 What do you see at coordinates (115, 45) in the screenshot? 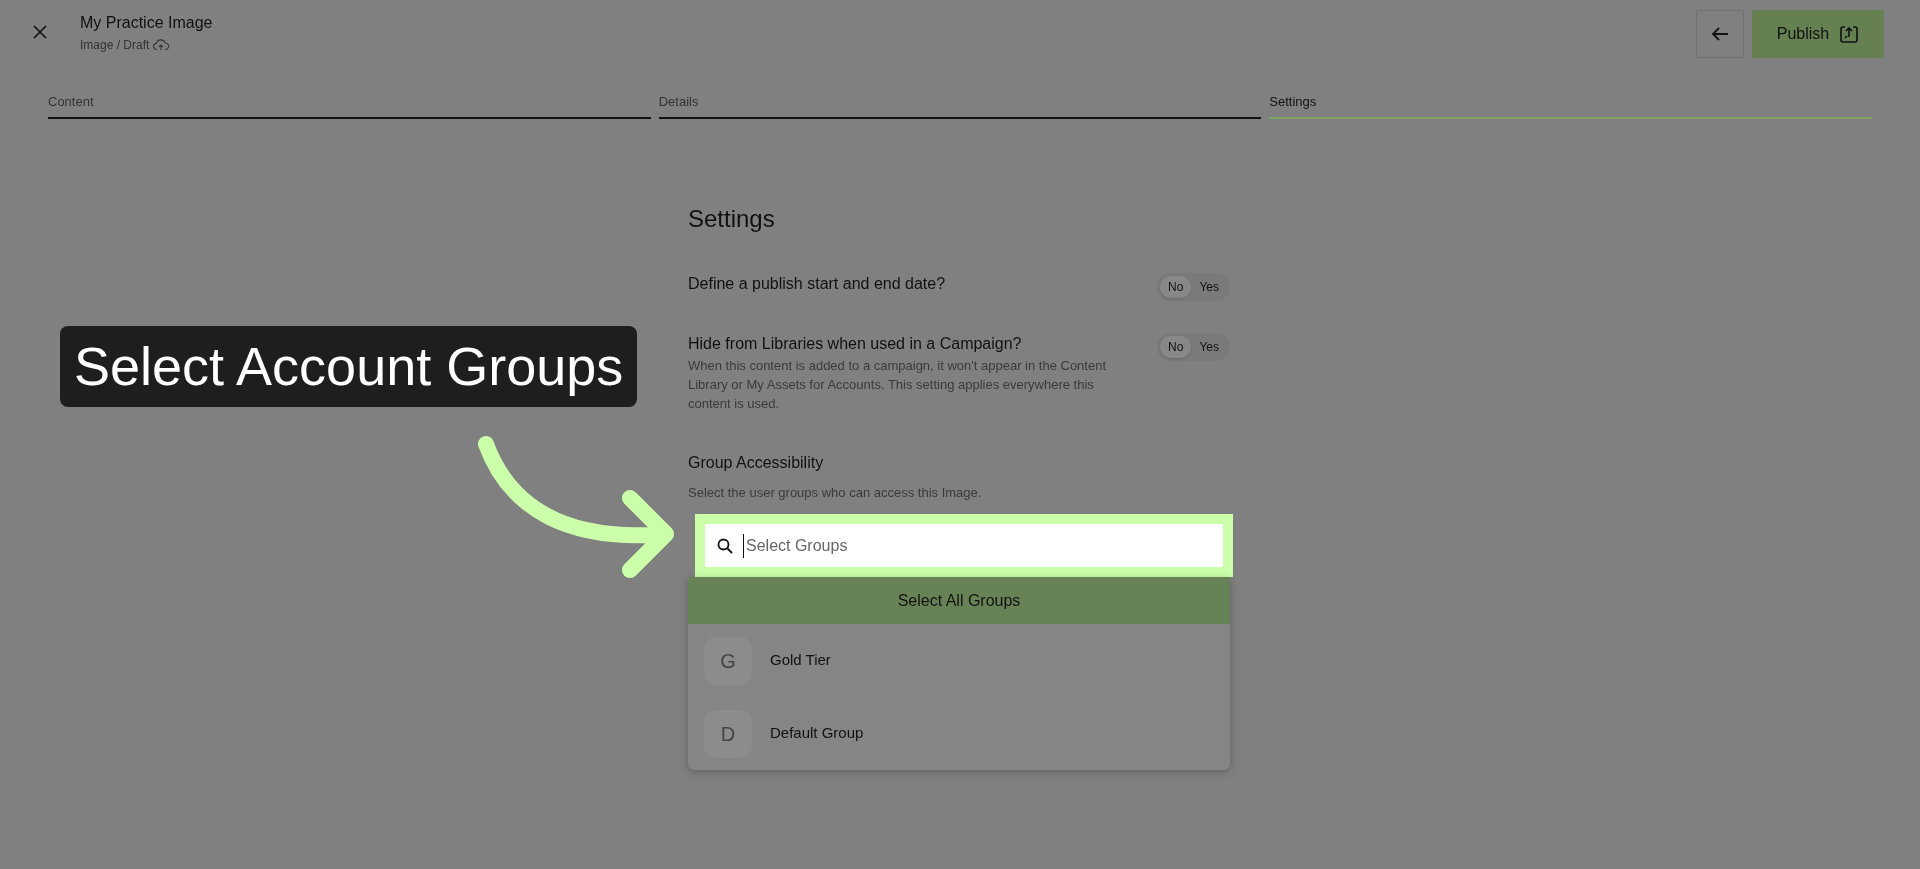
I see `breadcrumb: Image / Draft` at bounding box center [115, 45].